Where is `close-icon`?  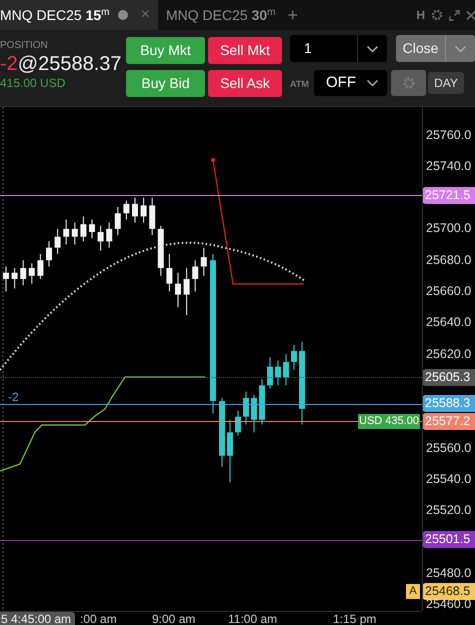 close-icon is located at coordinates (470, 15).